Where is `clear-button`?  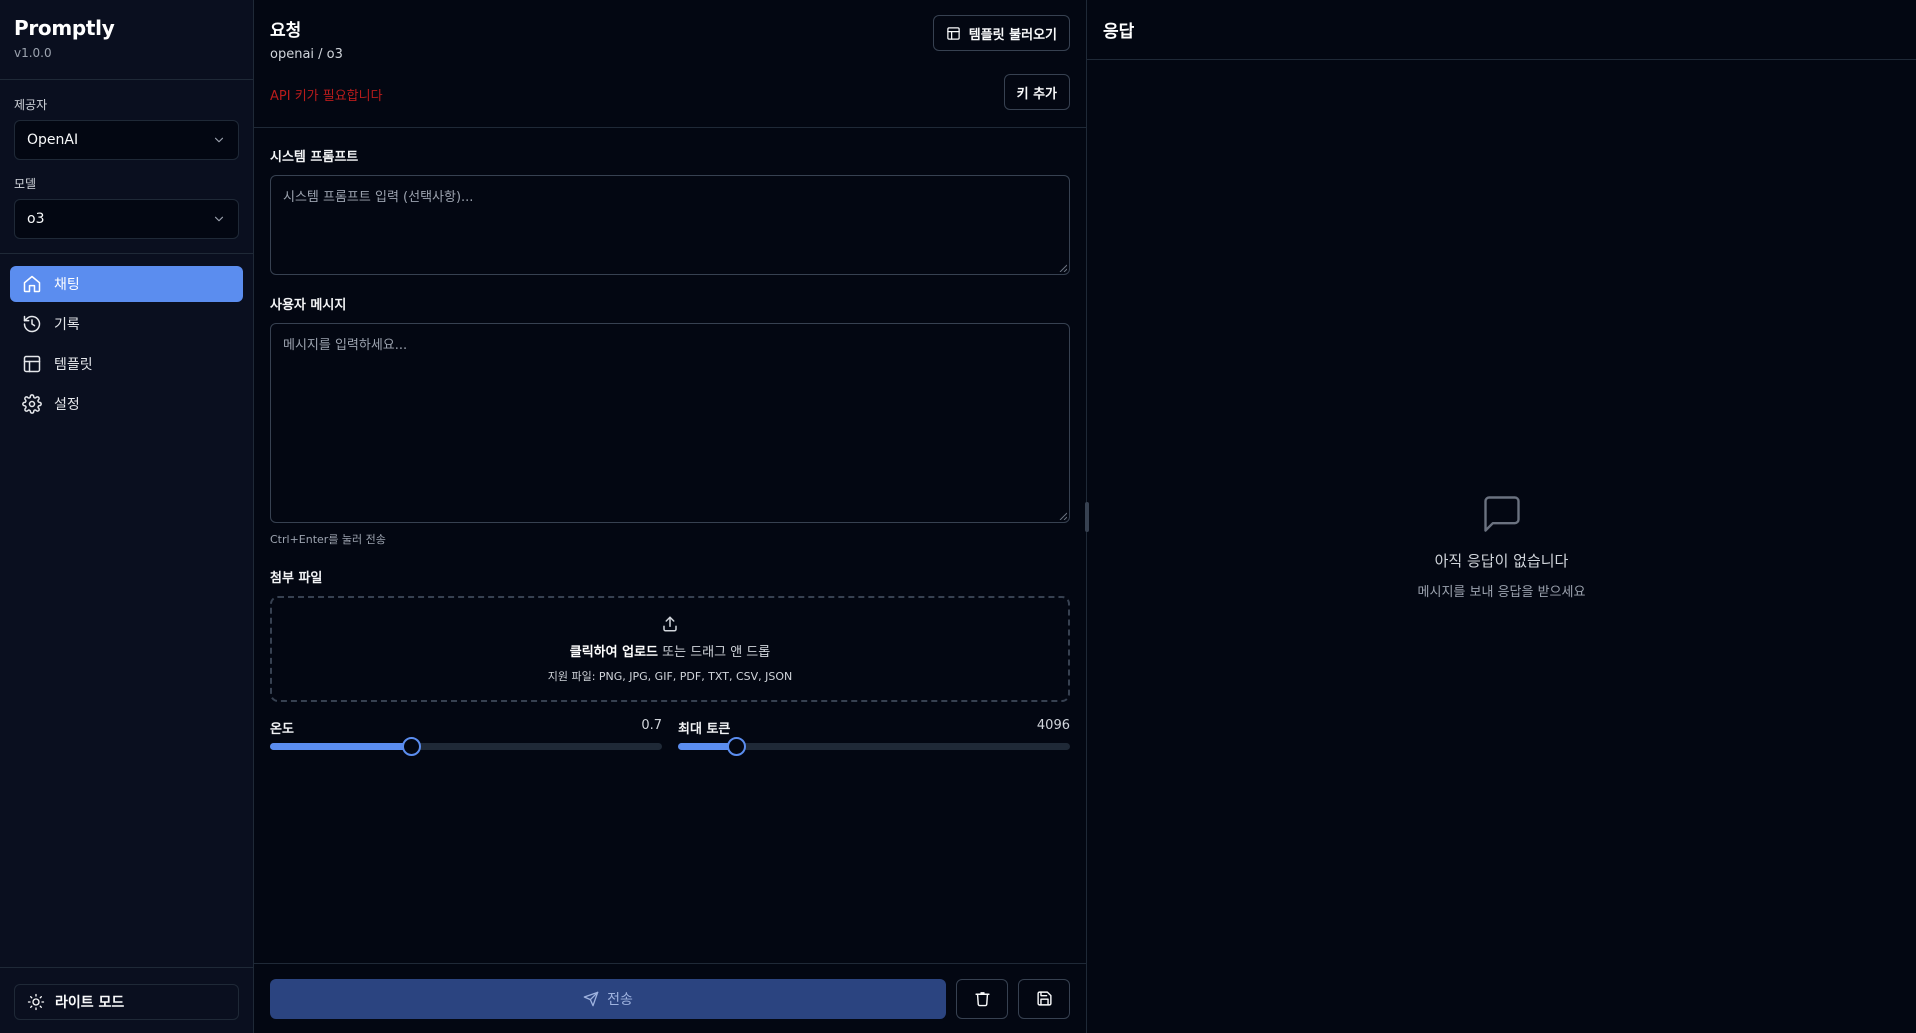 clear-button is located at coordinates (982, 998).